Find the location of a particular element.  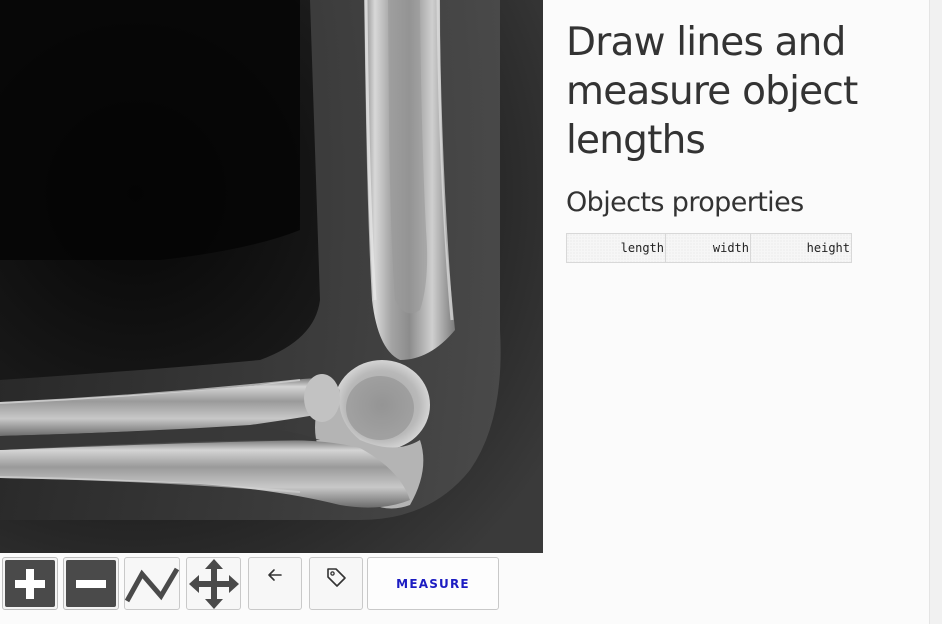

label-button is located at coordinates (336, 583).